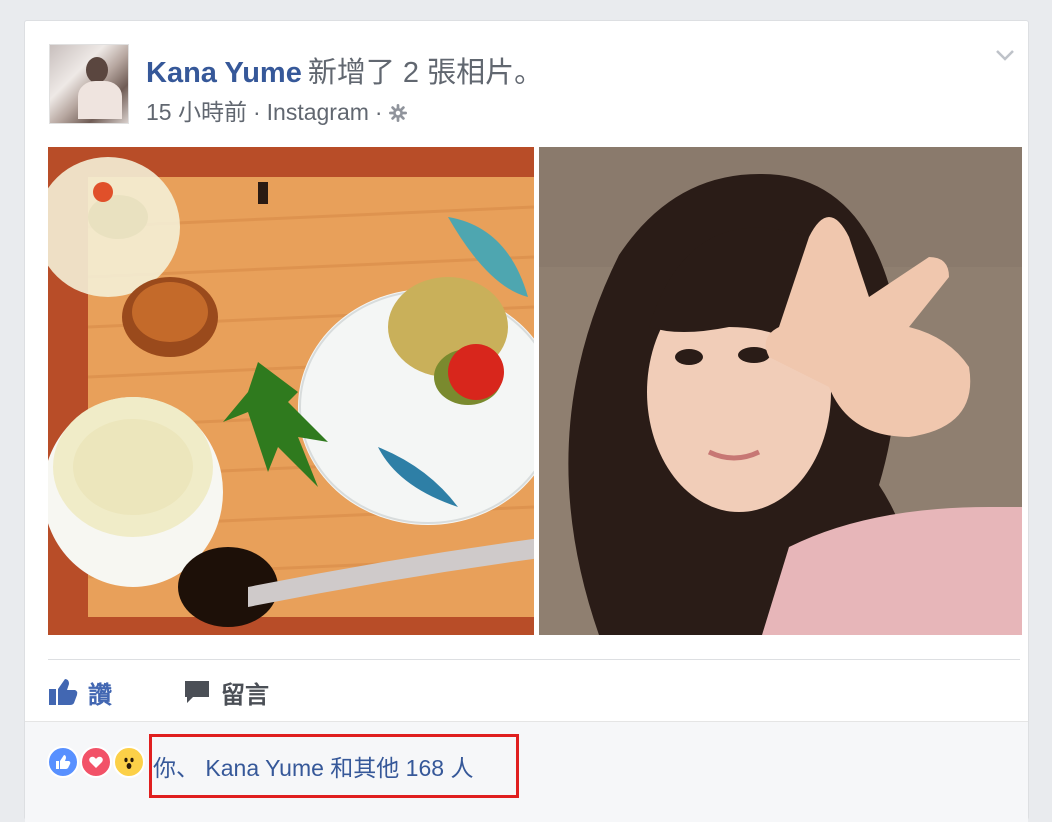 The height and width of the screenshot is (822, 1052). Describe the element at coordinates (334, 766) in the screenshot. I see `highlight-annotation` at that location.